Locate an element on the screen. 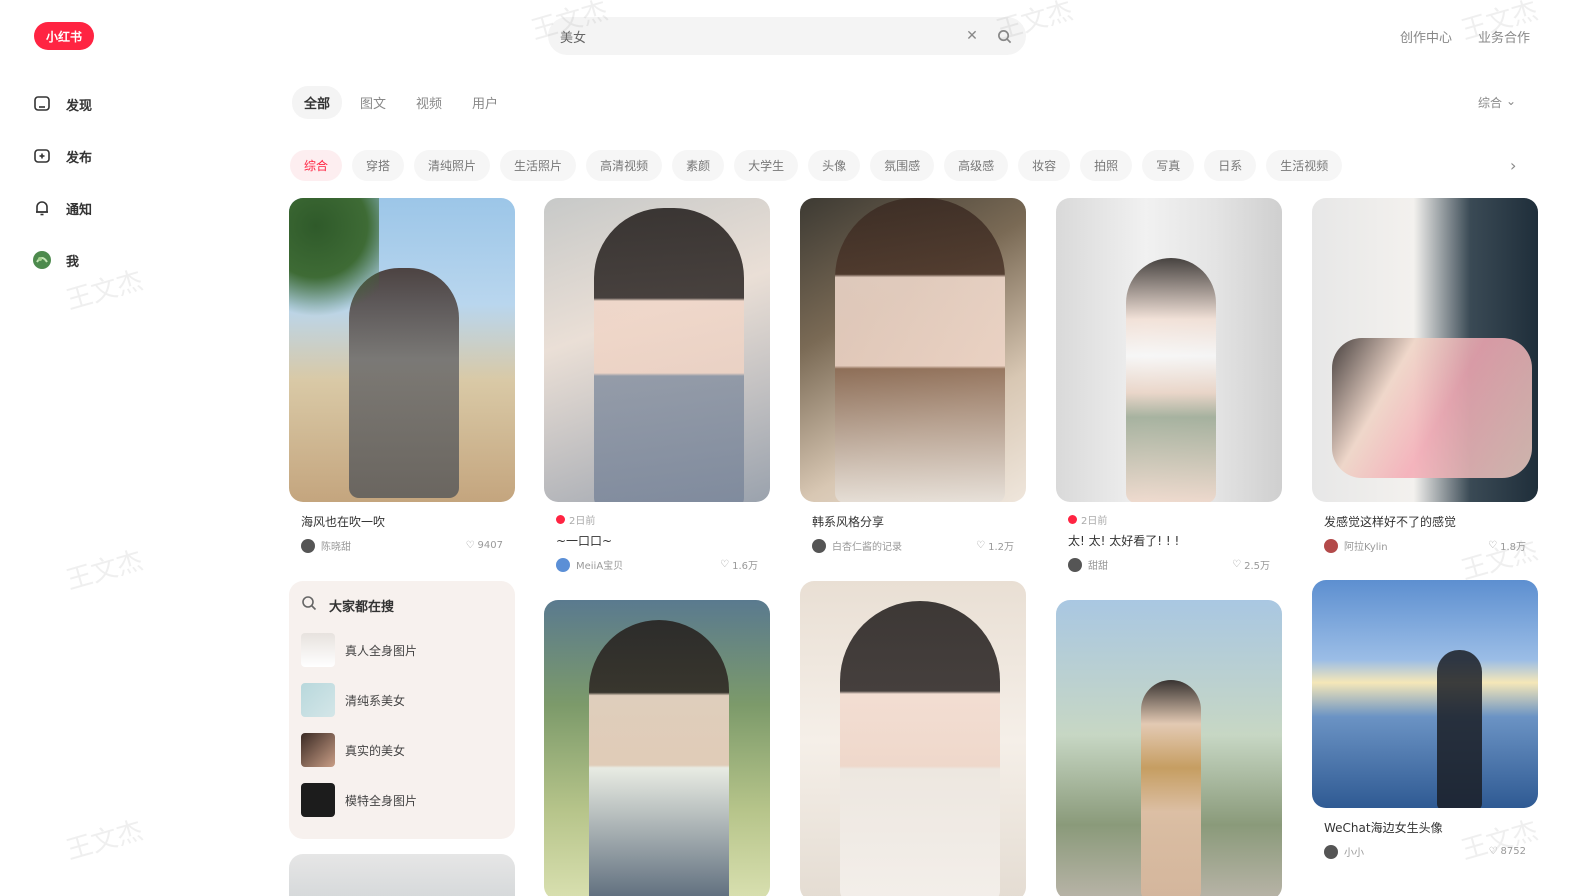  suggest-item: 真实的美女 is located at coordinates (402, 750).